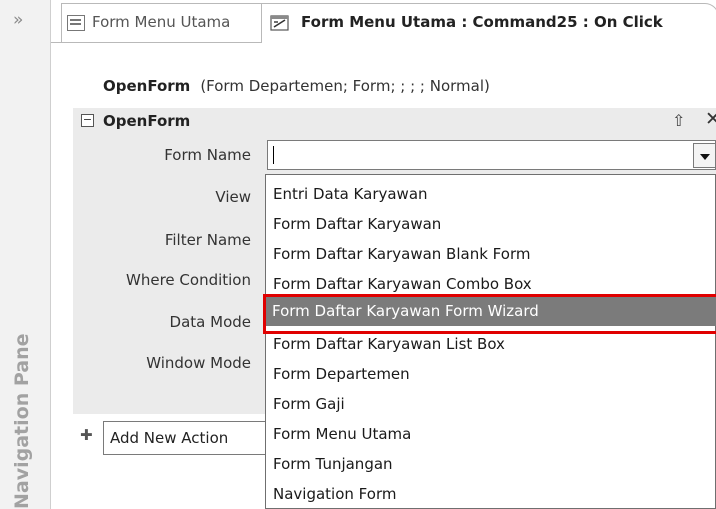 This screenshot has height=509, width=716. What do you see at coordinates (188, 280) in the screenshot?
I see `where-condition-label: Where Condition` at bounding box center [188, 280].